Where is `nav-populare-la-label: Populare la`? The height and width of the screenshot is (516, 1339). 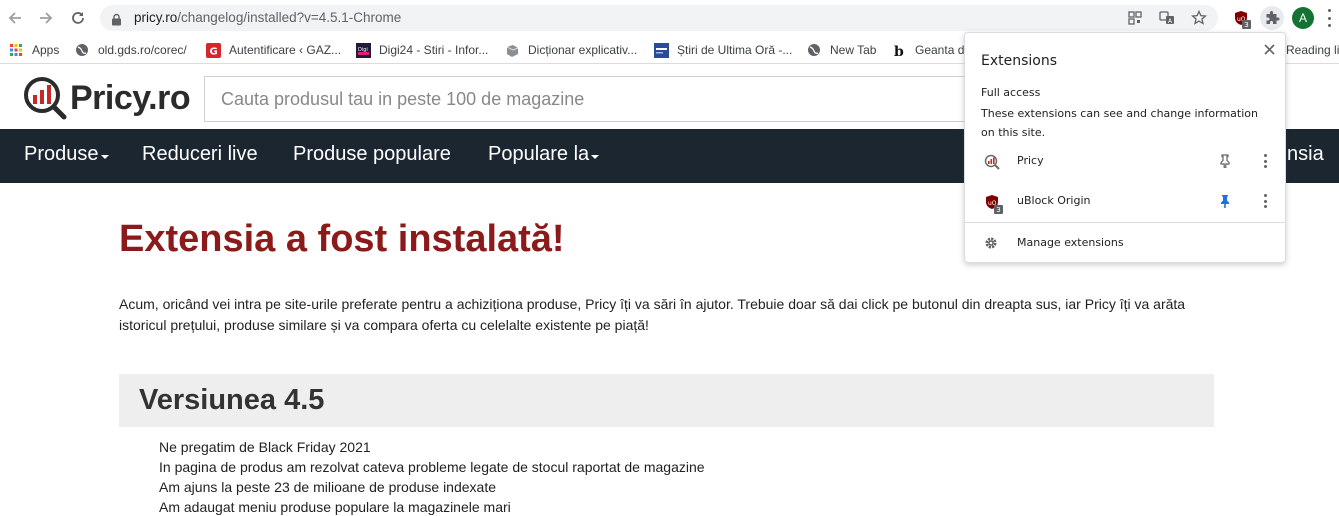 nav-populare-la-label: Populare la is located at coordinates (539, 154).